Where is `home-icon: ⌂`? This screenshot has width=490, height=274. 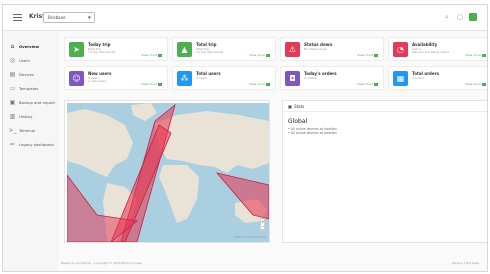 home-icon: ⌂ is located at coordinates (12, 46).